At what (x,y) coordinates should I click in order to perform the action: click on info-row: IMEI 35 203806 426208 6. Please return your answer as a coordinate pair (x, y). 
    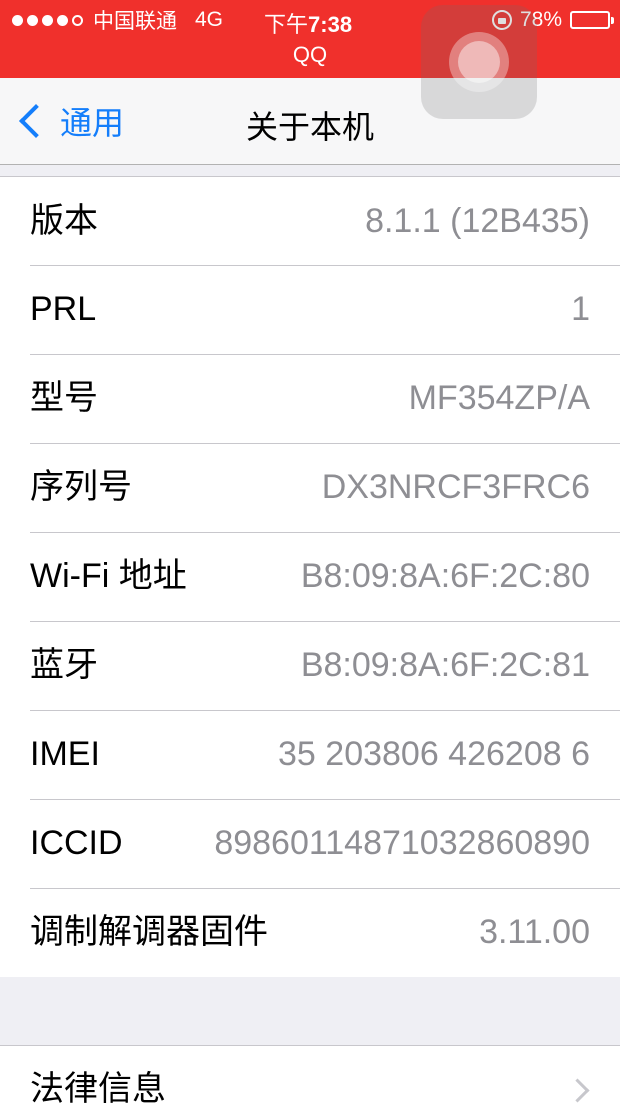
    Looking at the image, I should click on (310, 754).